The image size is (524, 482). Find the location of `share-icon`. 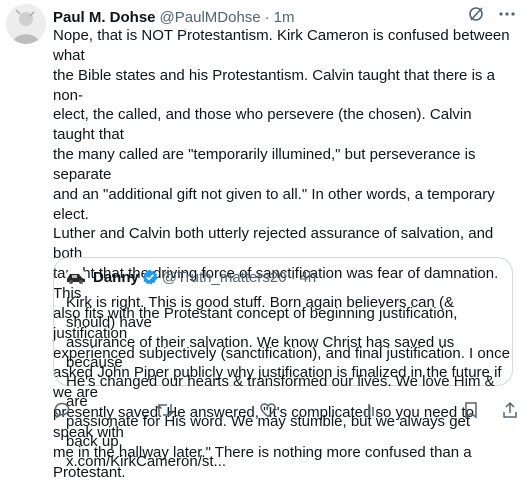

share-icon is located at coordinates (510, 410).